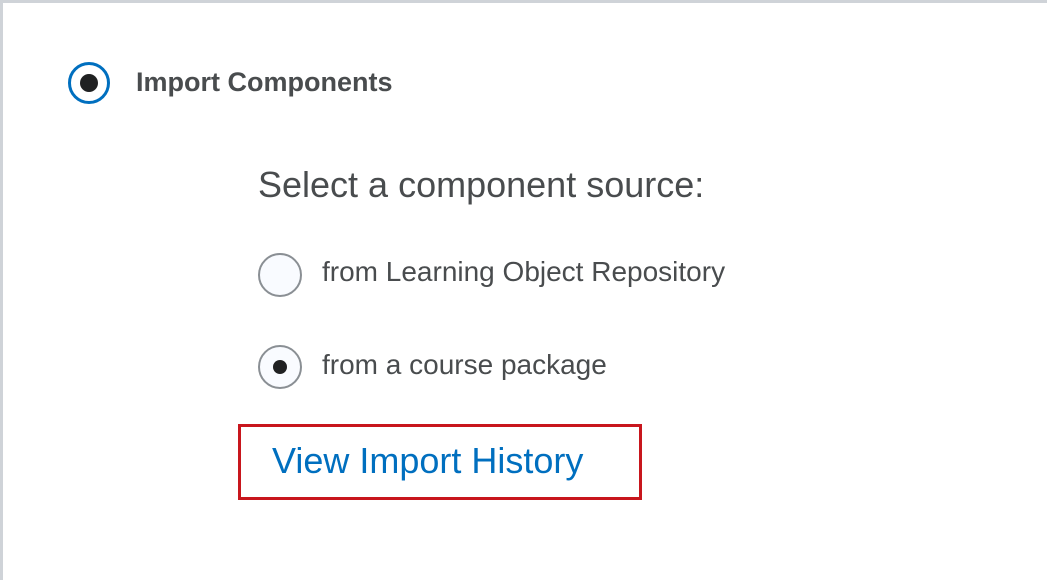 The image size is (1047, 580). I want to click on course-package-radio, so click(280, 367).